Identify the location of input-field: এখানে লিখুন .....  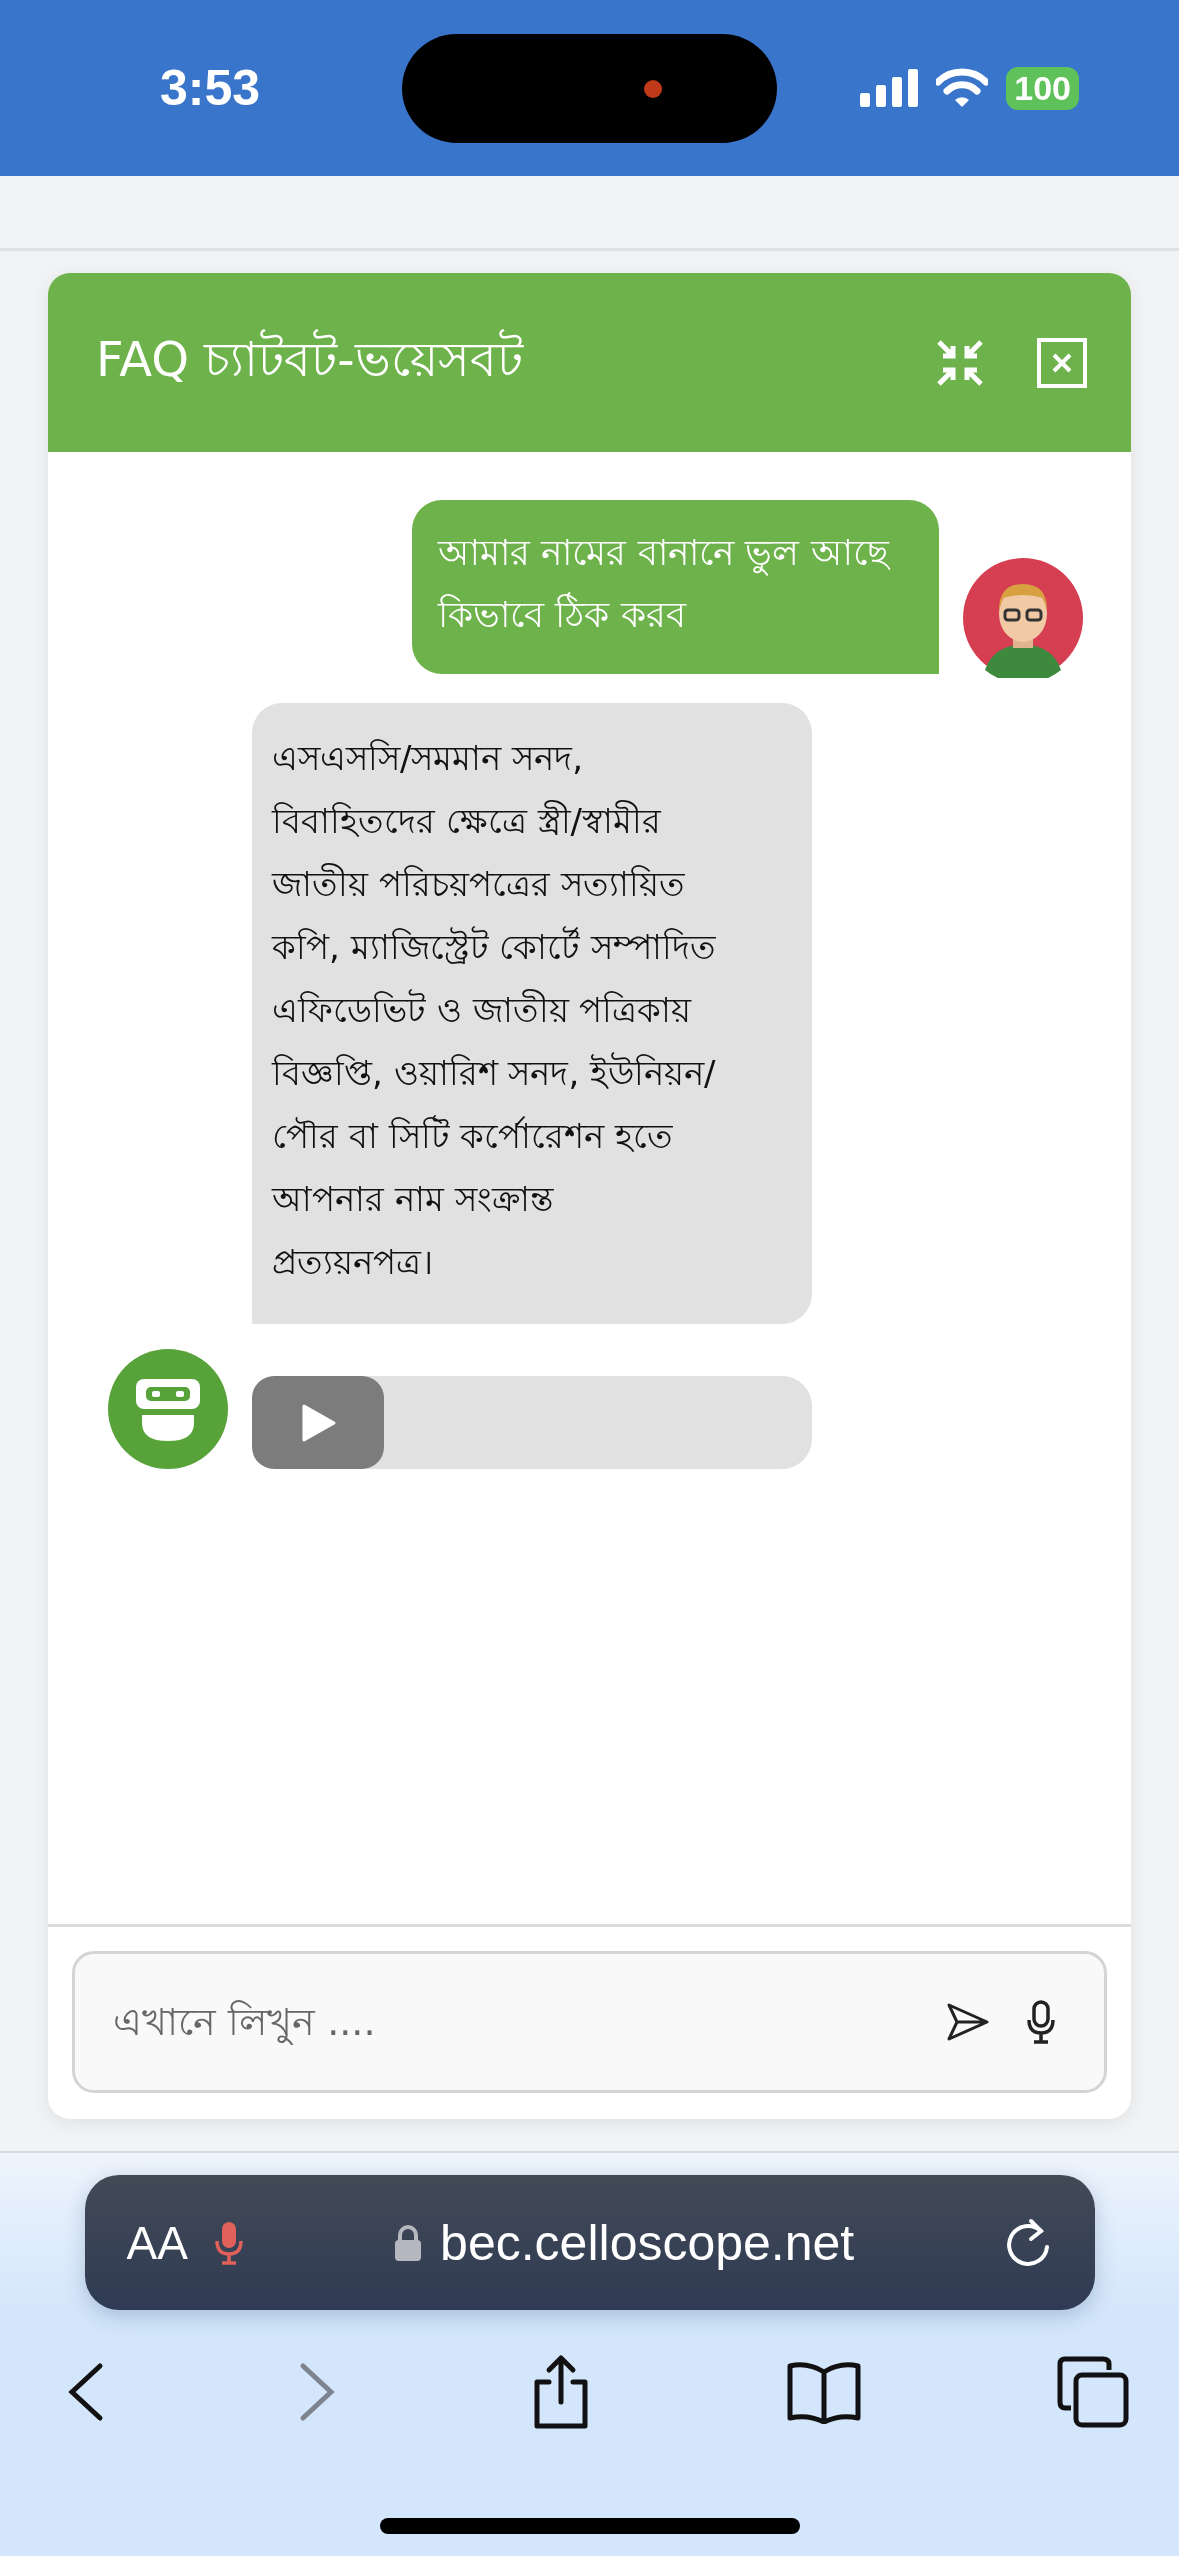
(589, 2022).